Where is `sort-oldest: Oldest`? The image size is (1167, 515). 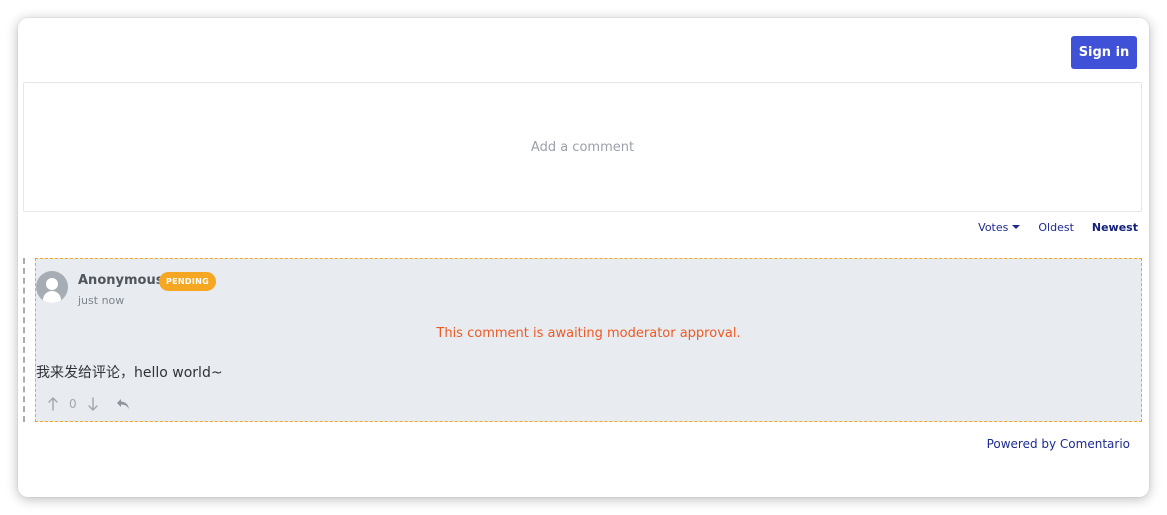
sort-oldest: Oldest is located at coordinates (1056, 227).